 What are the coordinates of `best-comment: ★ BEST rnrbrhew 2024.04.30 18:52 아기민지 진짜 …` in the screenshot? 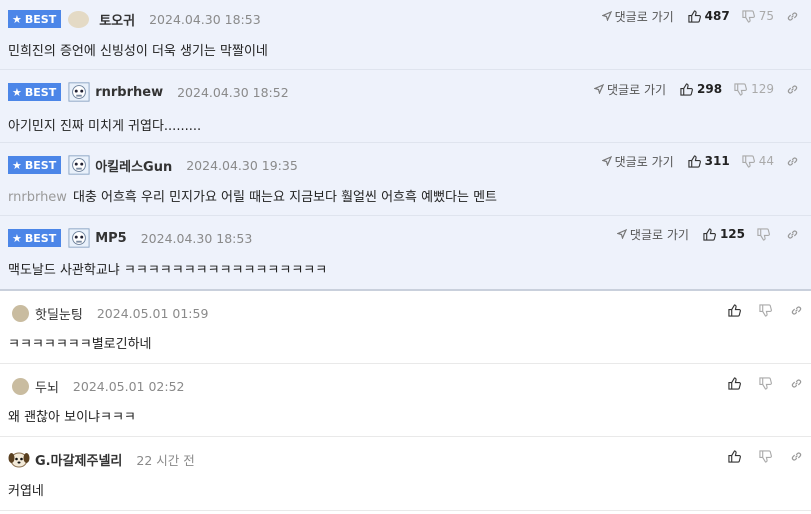 It's located at (405, 106).